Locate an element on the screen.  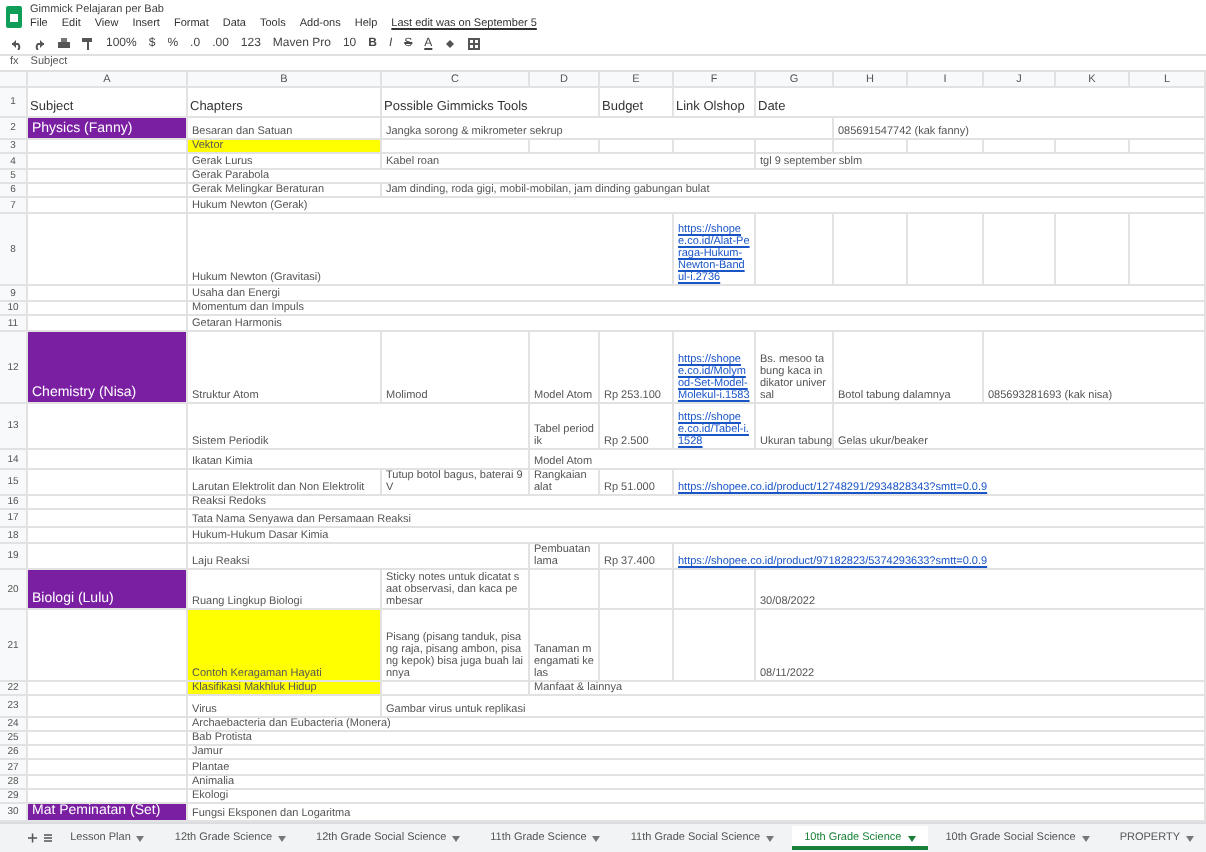
add-sheet-icon is located at coordinates (33, 838).